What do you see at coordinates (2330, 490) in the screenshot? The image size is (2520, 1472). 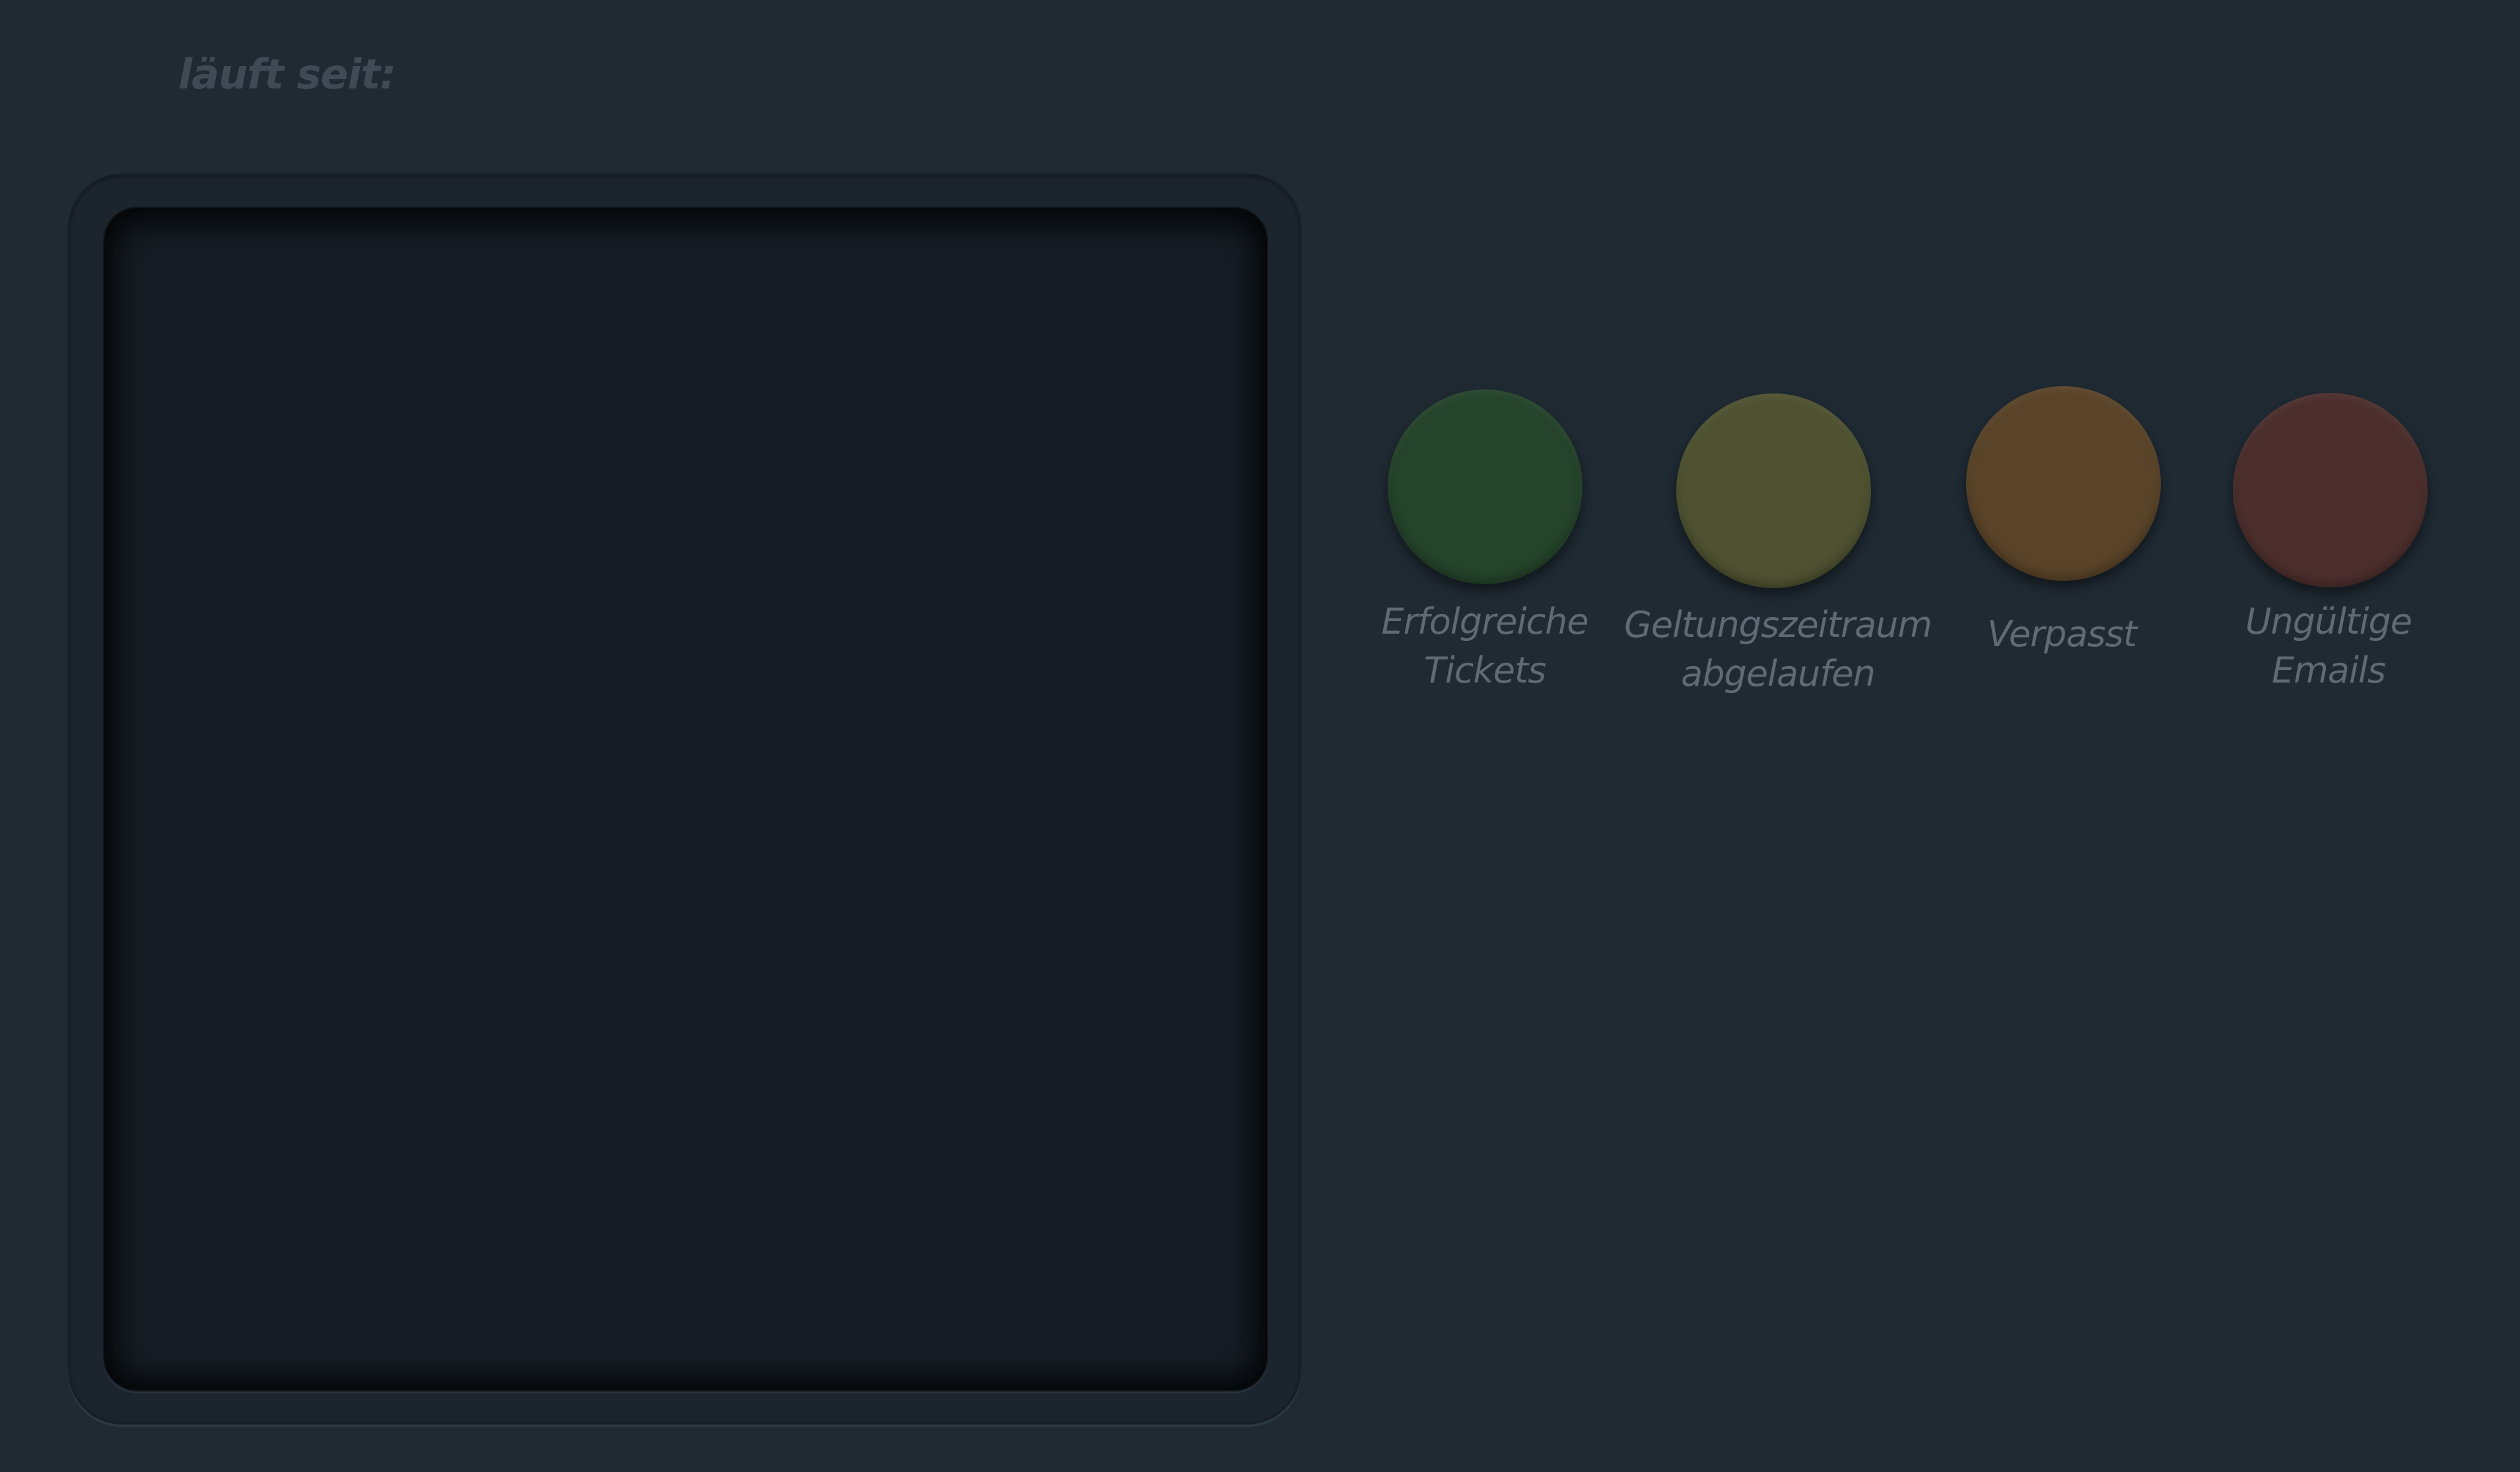 I see `invalid-emails-indicator` at bounding box center [2330, 490].